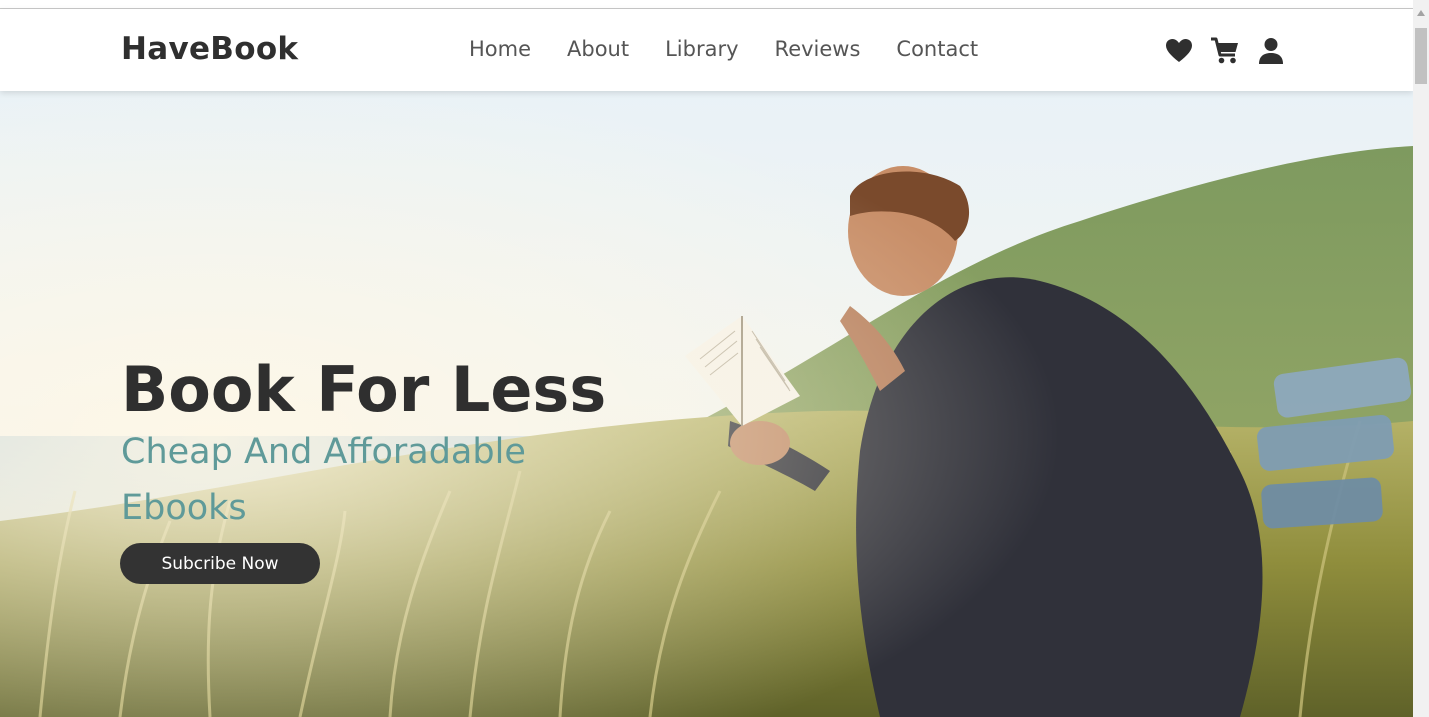  What do you see at coordinates (1421, 358) in the screenshot?
I see `page-scrollbar` at bounding box center [1421, 358].